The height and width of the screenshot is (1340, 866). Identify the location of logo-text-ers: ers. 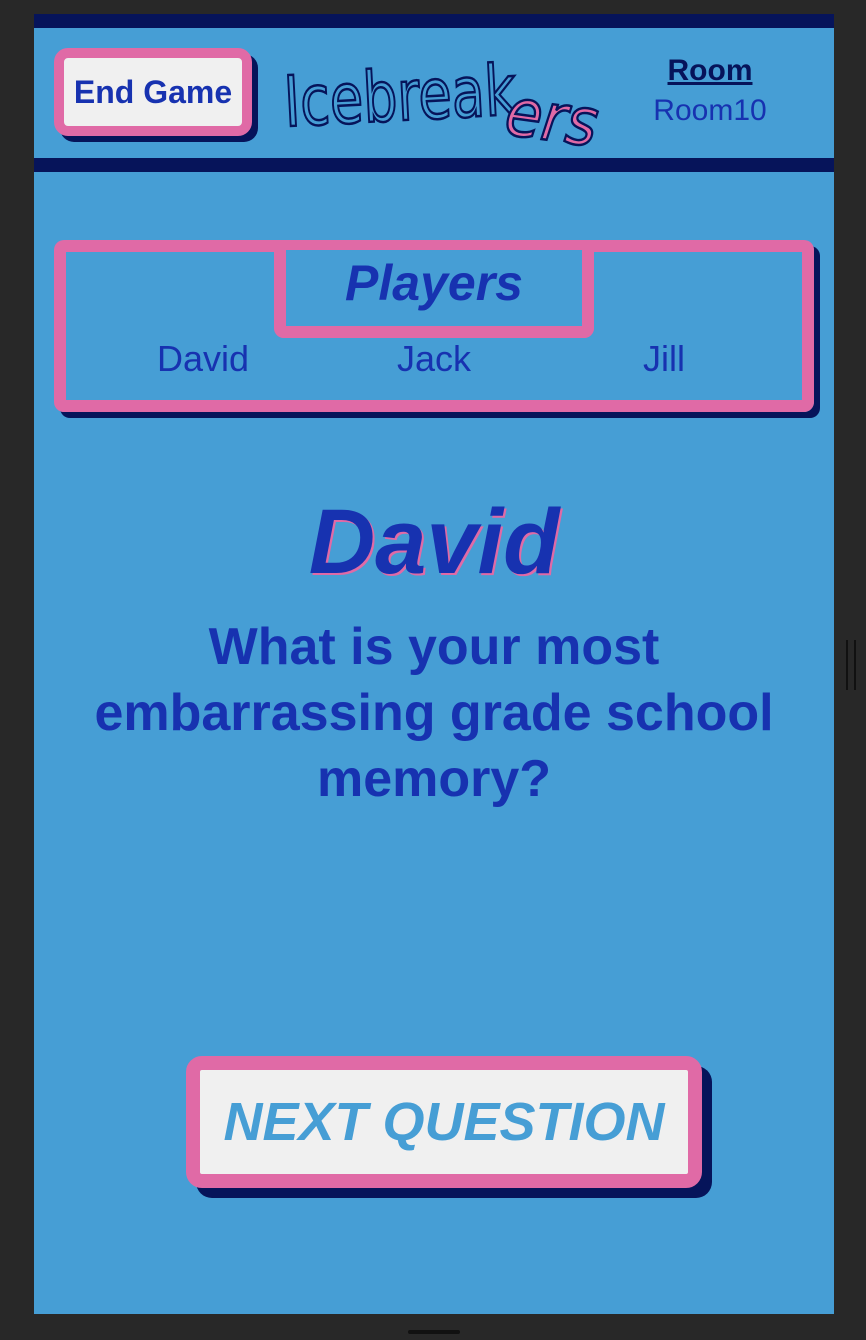
(552, 113).